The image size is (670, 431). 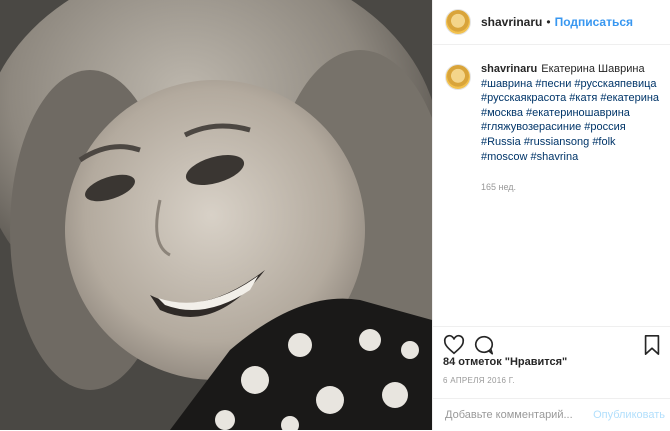 I want to click on hashtag-link: #Russia, so click(x=501, y=142).